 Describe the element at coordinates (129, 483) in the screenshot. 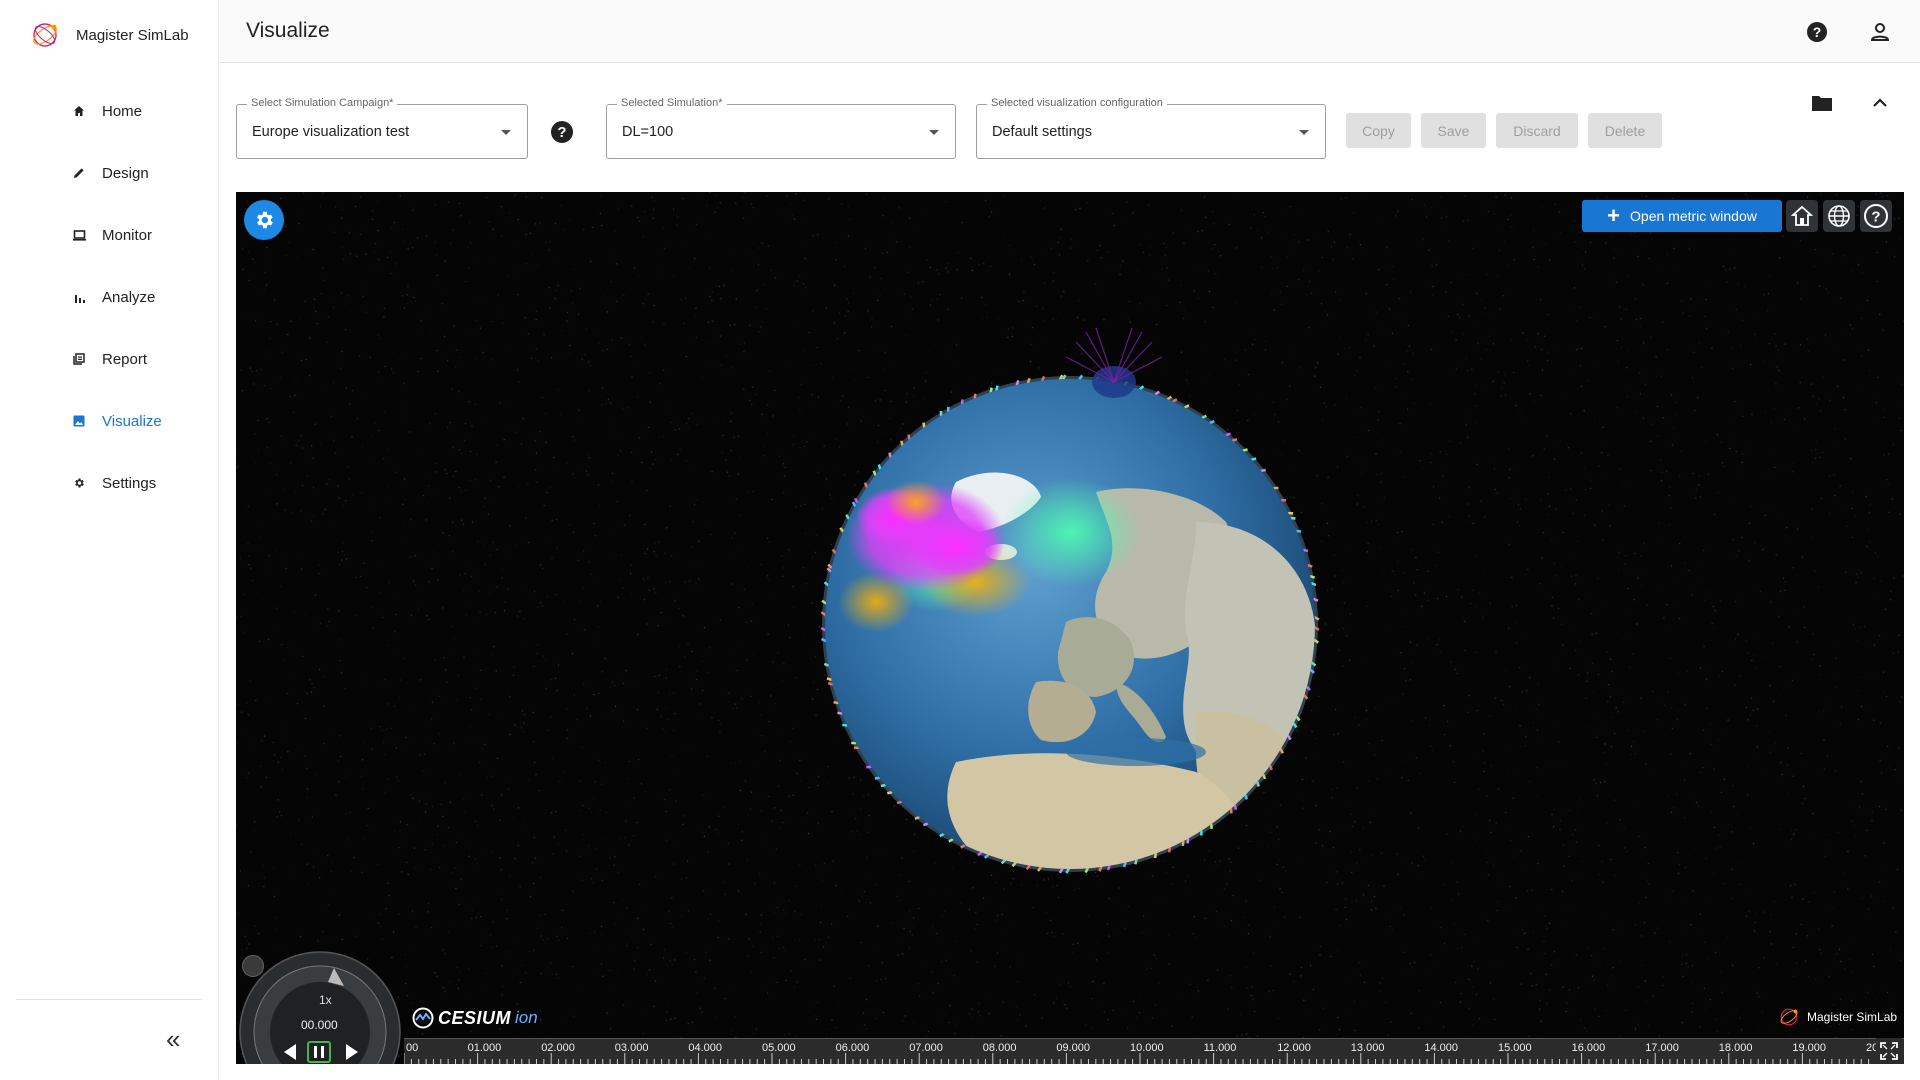

I see `sidebar-item-label: Settings` at that location.